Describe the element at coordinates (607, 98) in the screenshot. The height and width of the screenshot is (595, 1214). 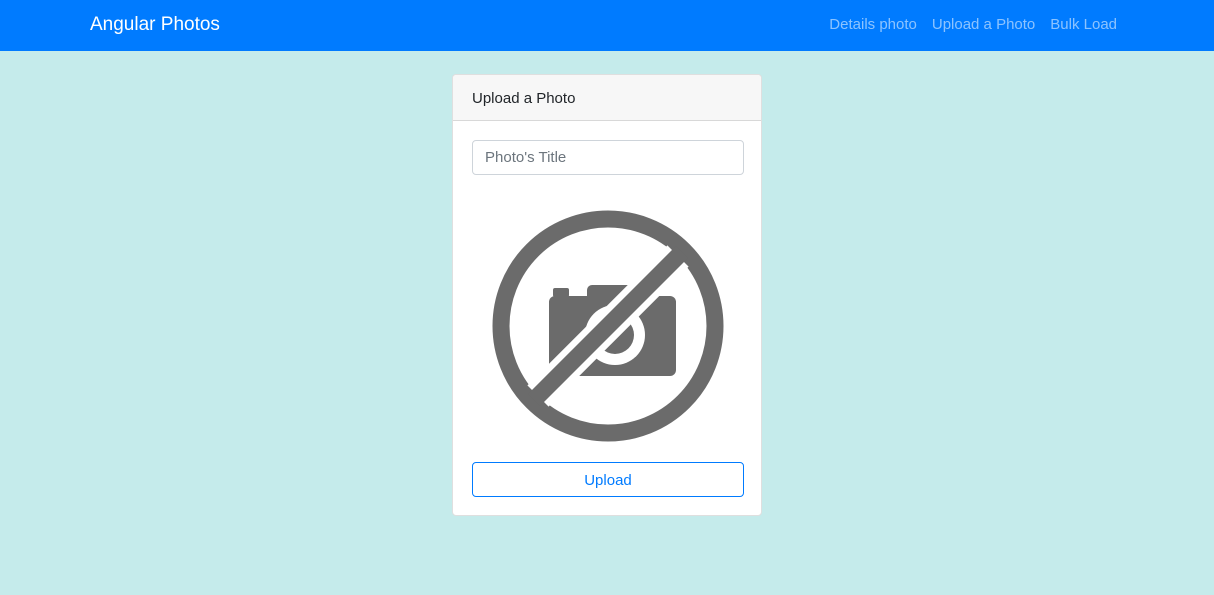
I see `card-header: Upload a Photo` at that location.